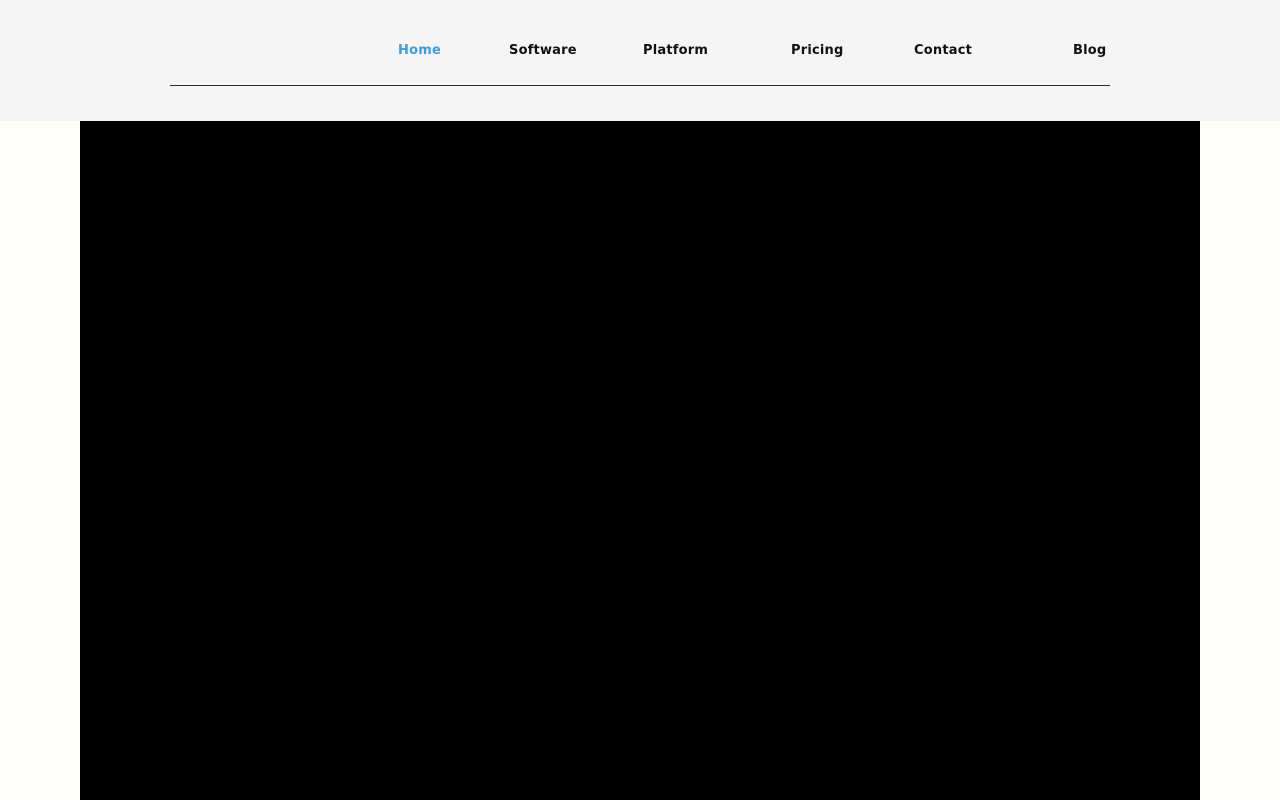  What do you see at coordinates (543, 50) in the screenshot?
I see `nav-link-software: Software` at bounding box center [543, 50].